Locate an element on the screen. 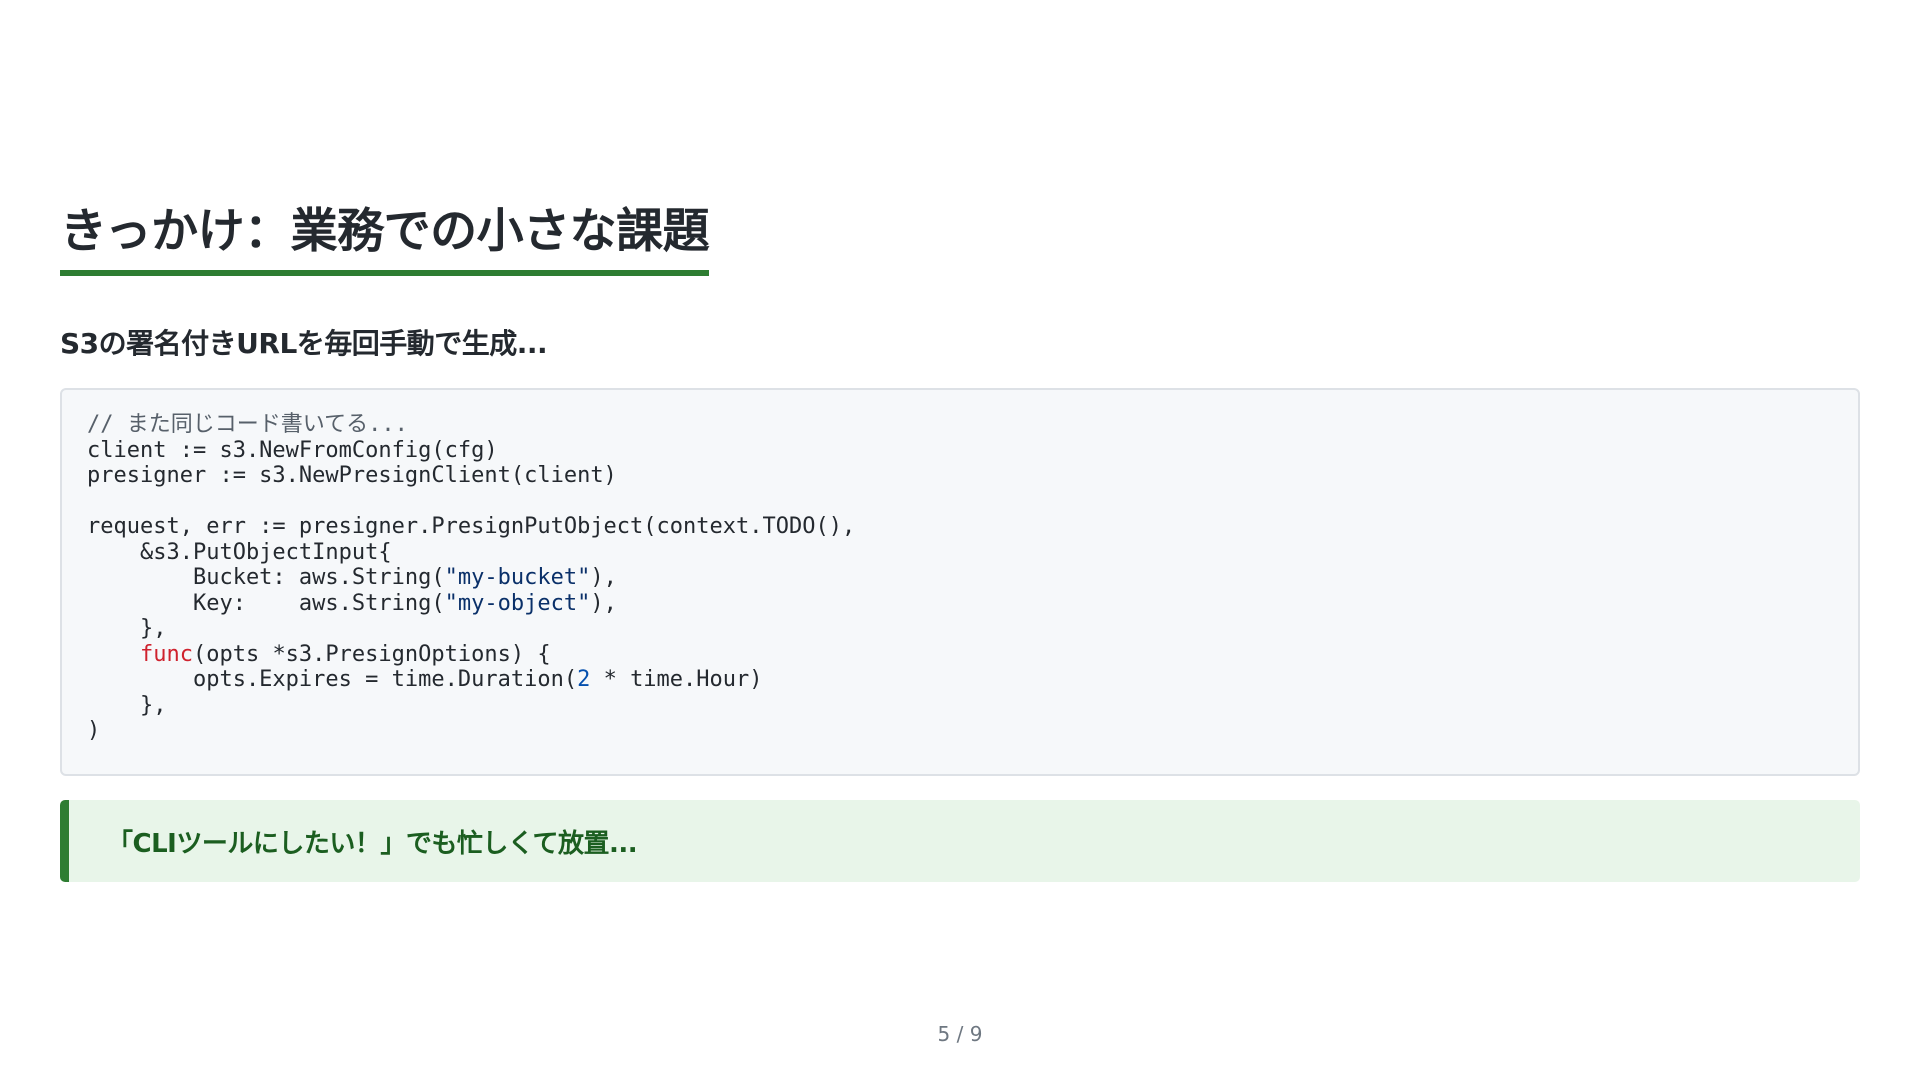 The height and width of the screenshot is (1080, 1920). code-token-plain: ) is located at coordinates (94, 730).